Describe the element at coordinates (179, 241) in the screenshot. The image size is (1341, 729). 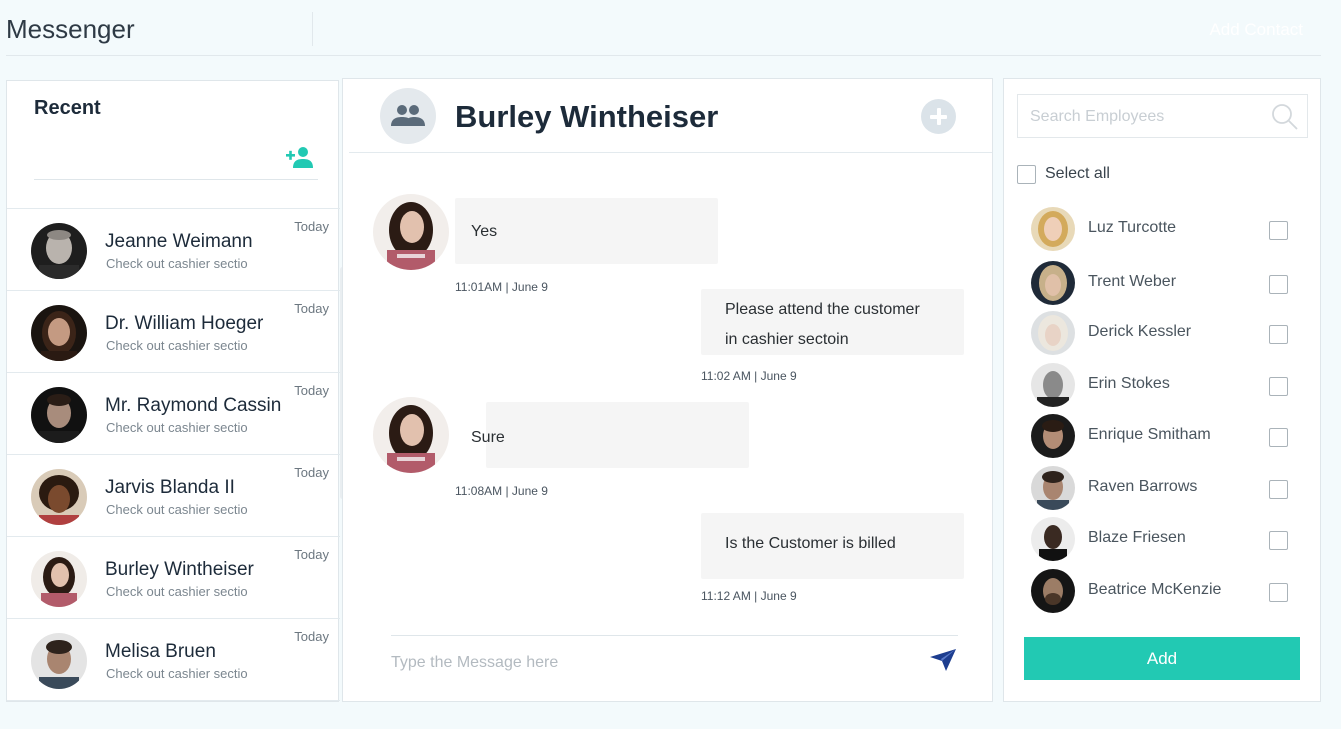
I see `chat-item-name: Jeanne Weimann` at that location.